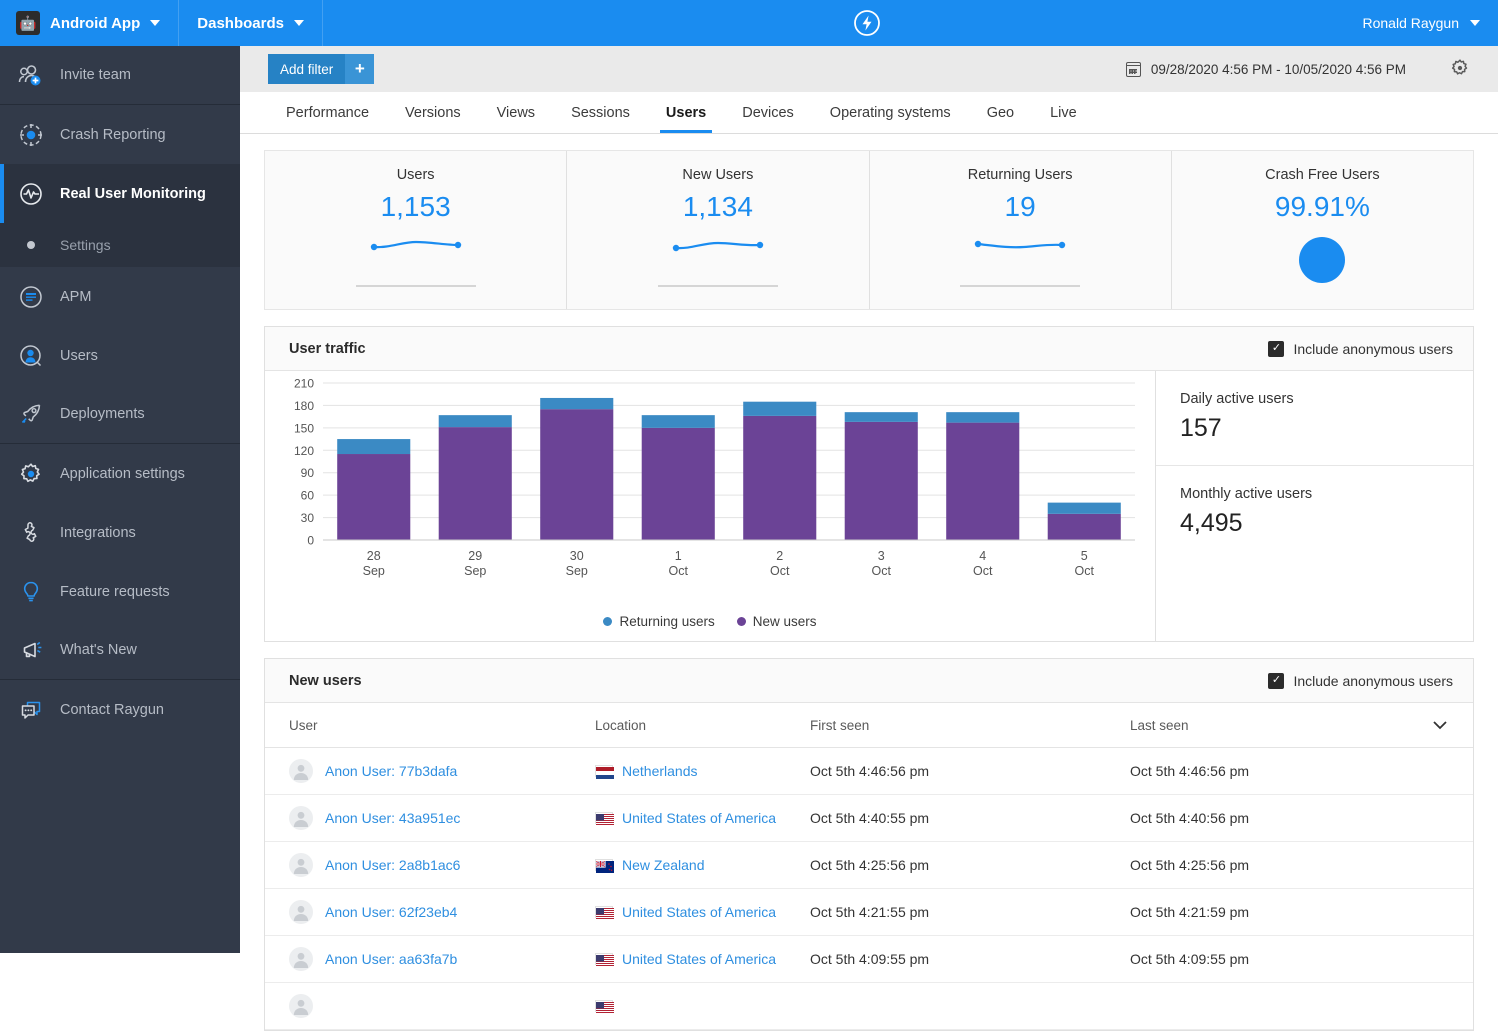  I want to click on sidebar-item-crash-reporting: Crash Reporting, so click(120, 134).